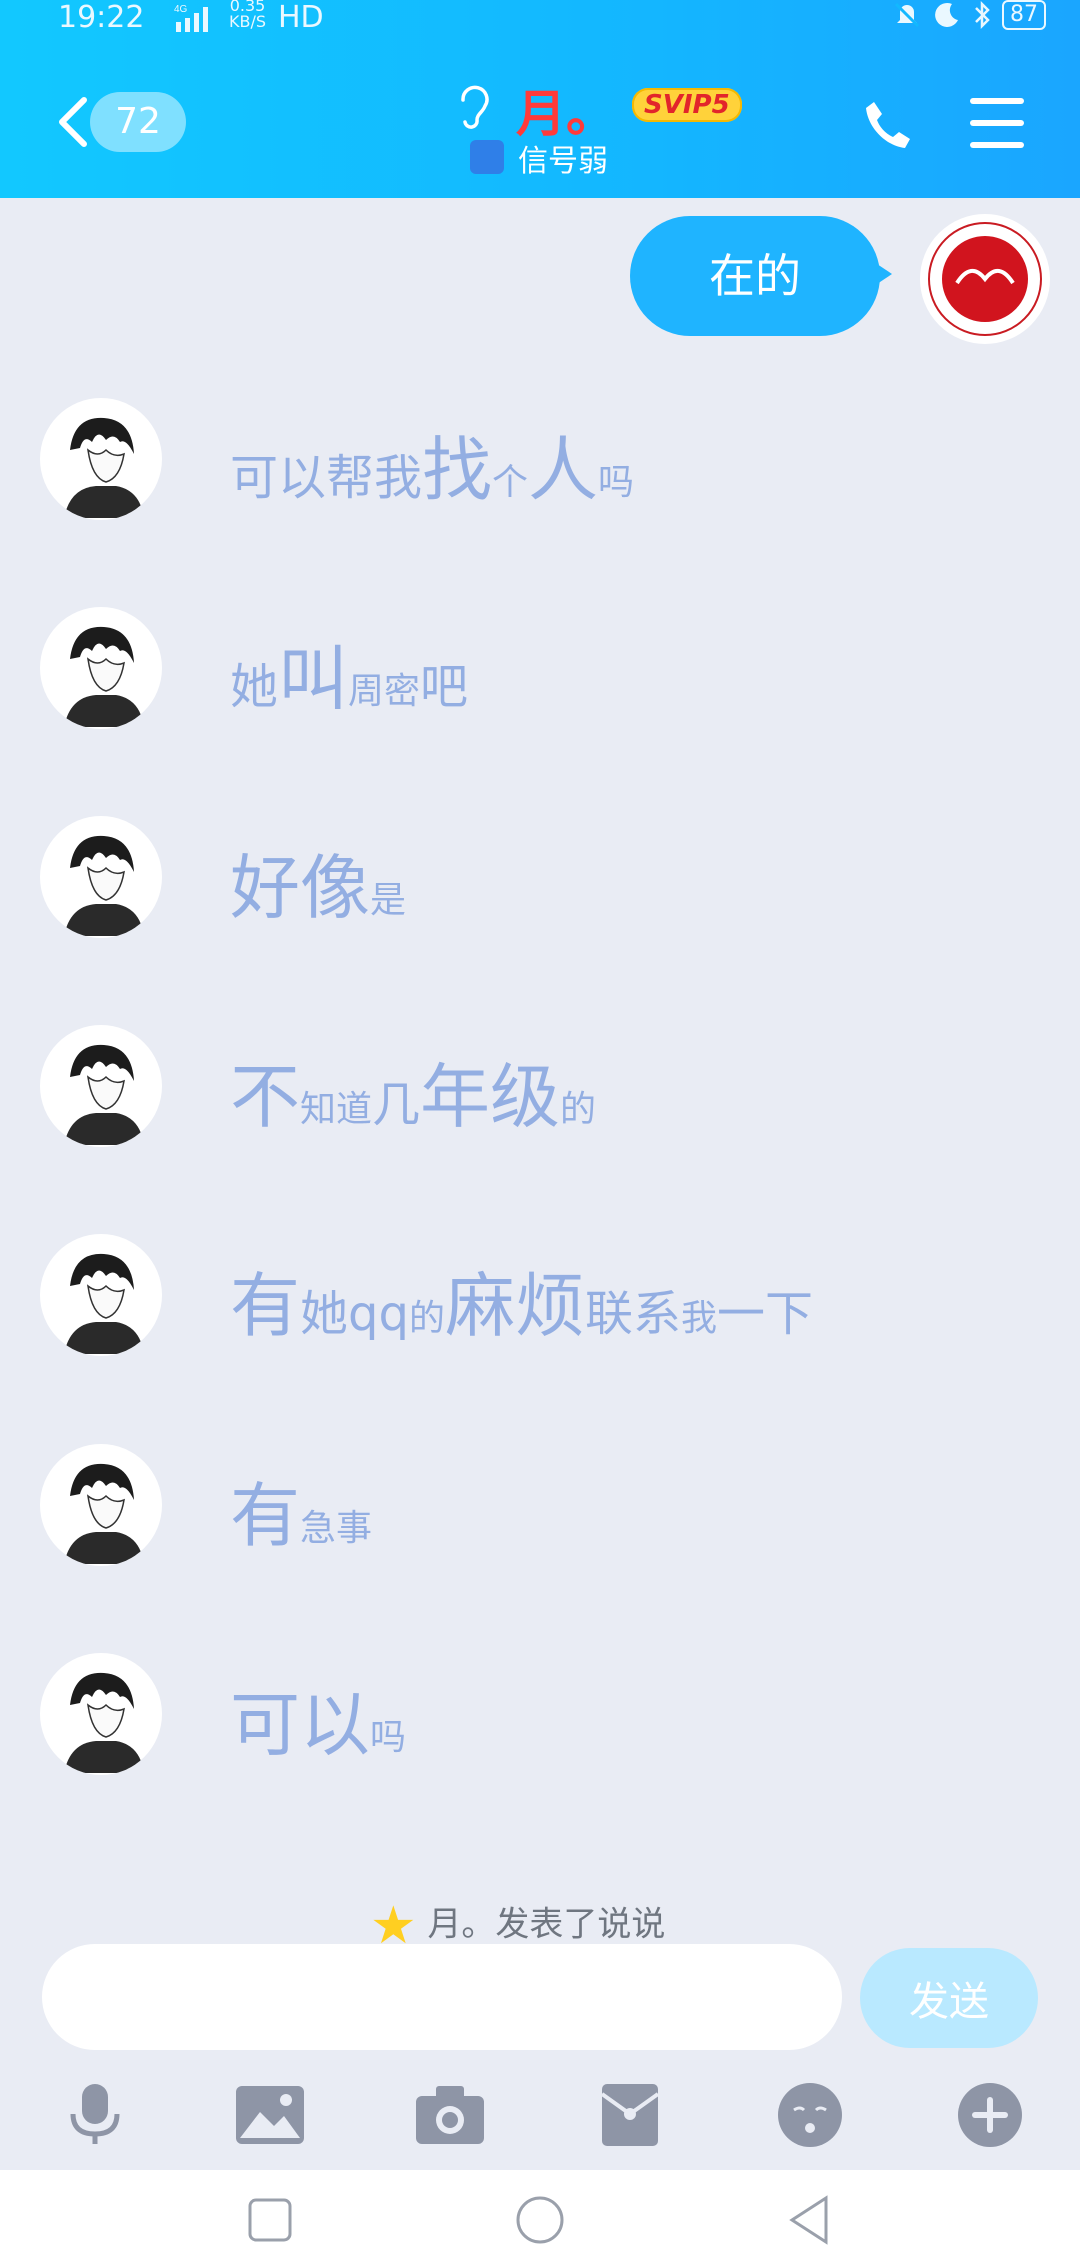 The image size is (1080, 2250). I want to click on speed-unit: KB/S, so click(248, 21).